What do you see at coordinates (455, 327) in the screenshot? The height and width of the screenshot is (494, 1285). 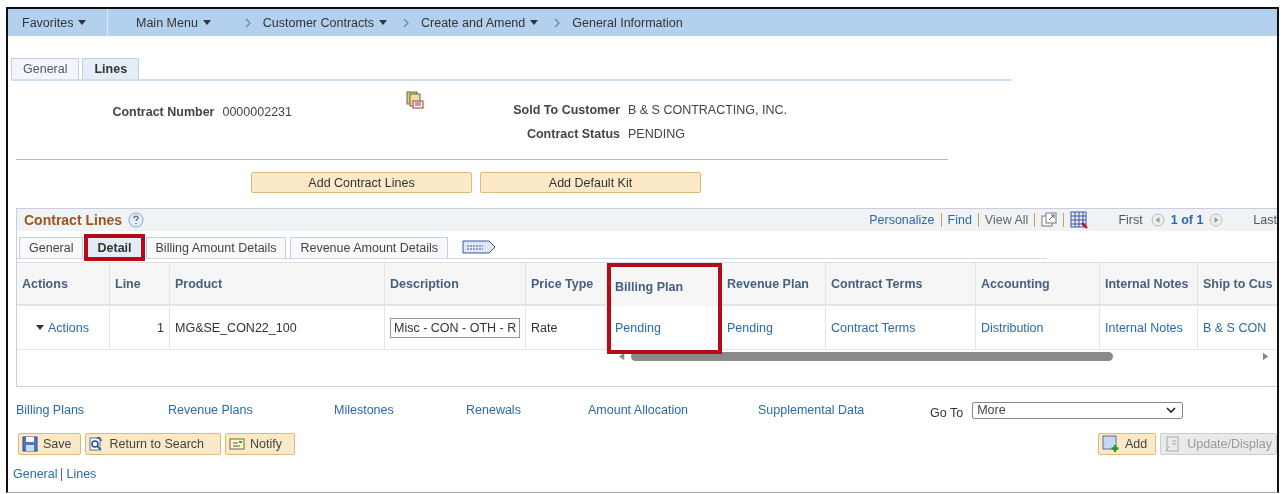 I see `description-field: Misc - CON - OTH - R` at bounding box center [455, 327].